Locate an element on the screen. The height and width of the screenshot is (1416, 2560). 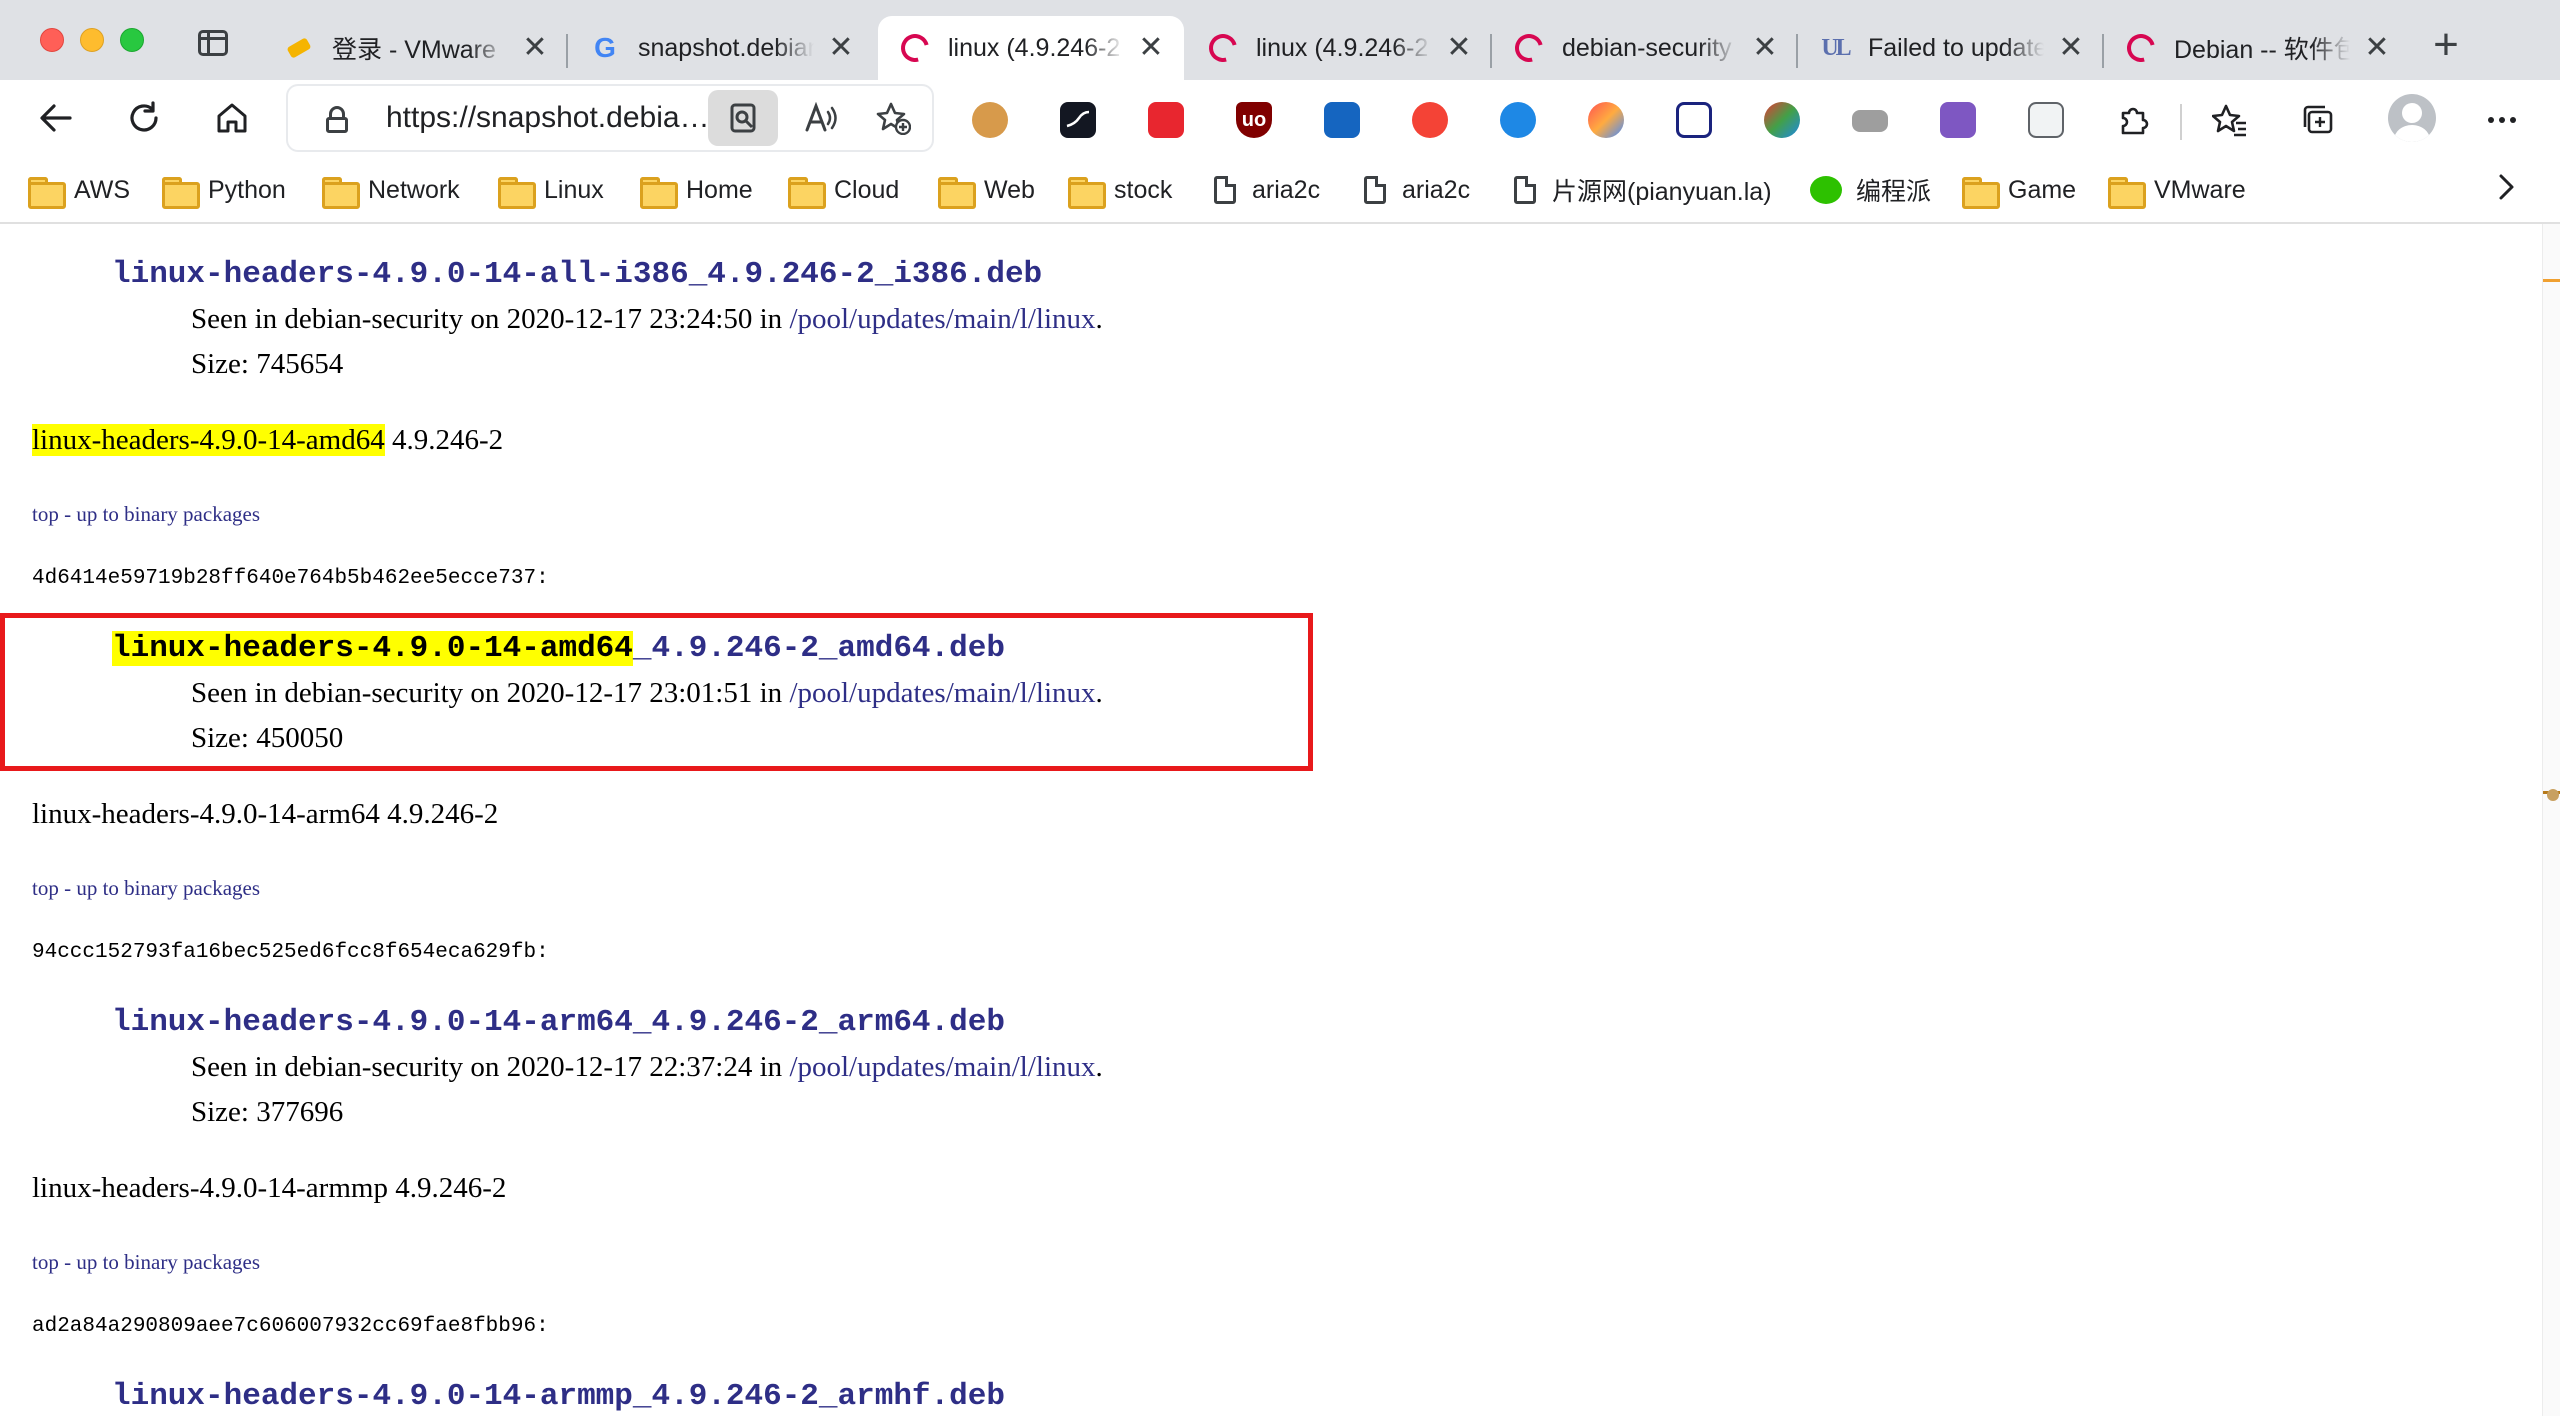
timer-extension-icon is located at coordinates (1430, 120).